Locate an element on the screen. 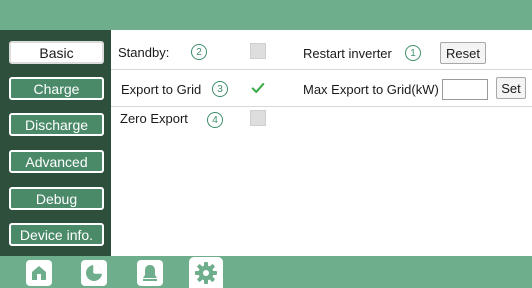  tab-settings is located at coordinates (206, 272).